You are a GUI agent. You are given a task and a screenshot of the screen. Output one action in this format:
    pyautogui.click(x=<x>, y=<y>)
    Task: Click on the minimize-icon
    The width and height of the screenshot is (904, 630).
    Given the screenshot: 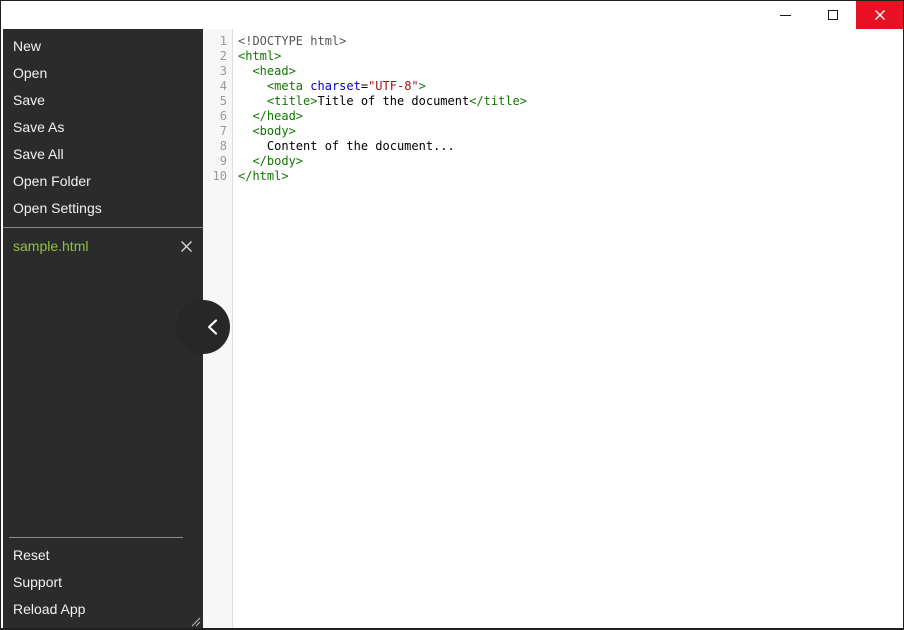 What is the action you would take?
    pyautogui.click(x=785, y=15)
    